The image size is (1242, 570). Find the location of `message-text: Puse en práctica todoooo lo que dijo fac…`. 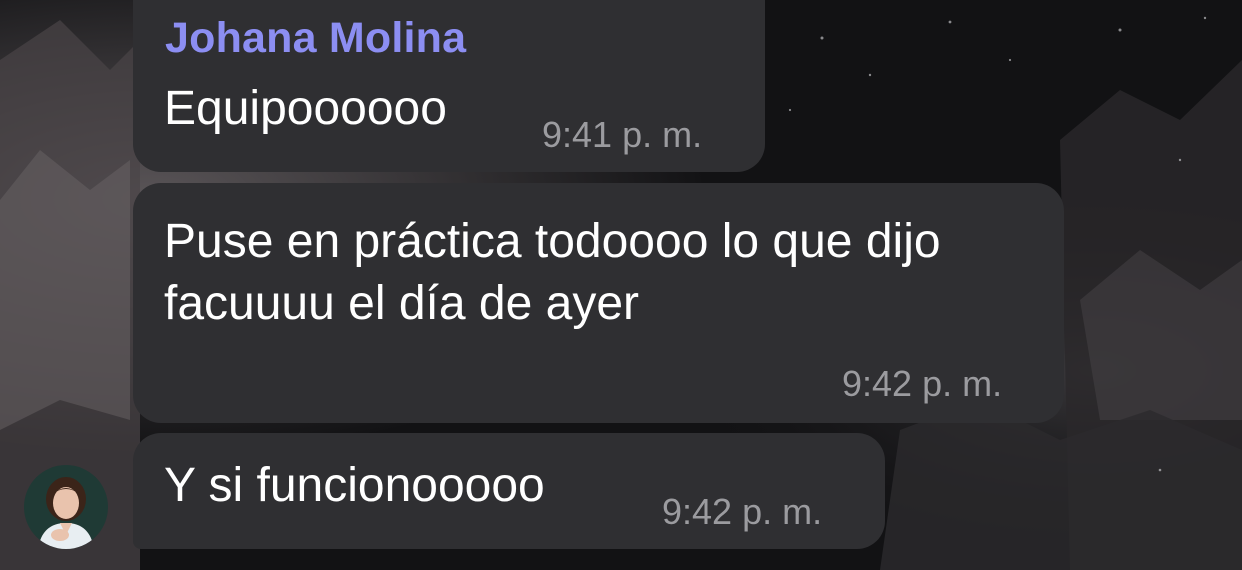

message-text: Puse en práctica todoooo lo que dijo fac… is located at coordinates (559, 272).